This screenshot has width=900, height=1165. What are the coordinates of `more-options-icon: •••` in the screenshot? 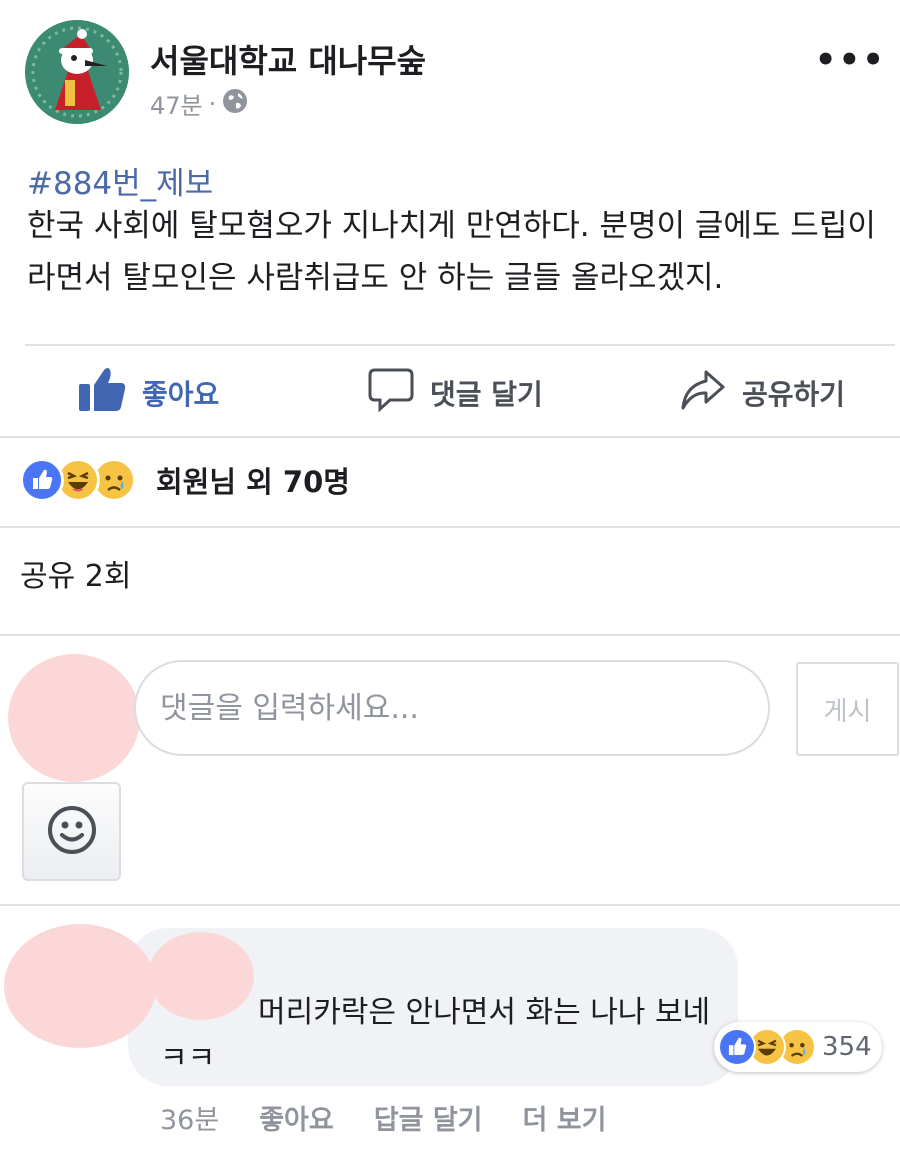 It's located at (850, 60).